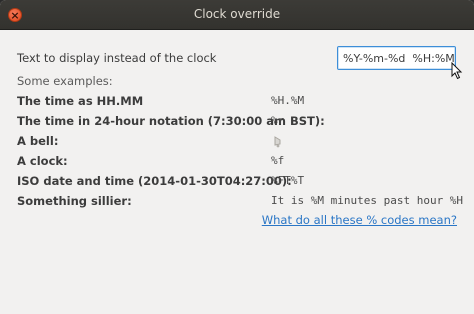 Image resolution: width=474 pixels, height=314 pixels. What do you see at coordinates (74, 201) in the screenshot?
I see `example-description: Something sillier:` at bounding box center [74, 201].